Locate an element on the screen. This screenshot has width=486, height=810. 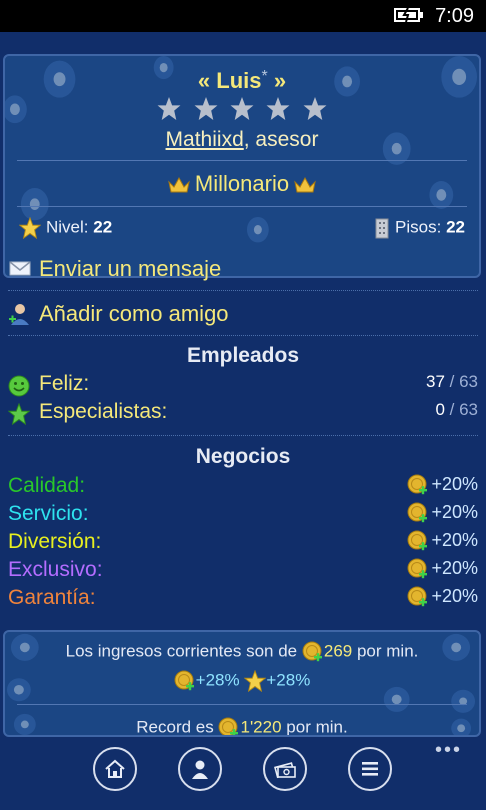
happy-count: 37 is located at coordinates (435, 381).